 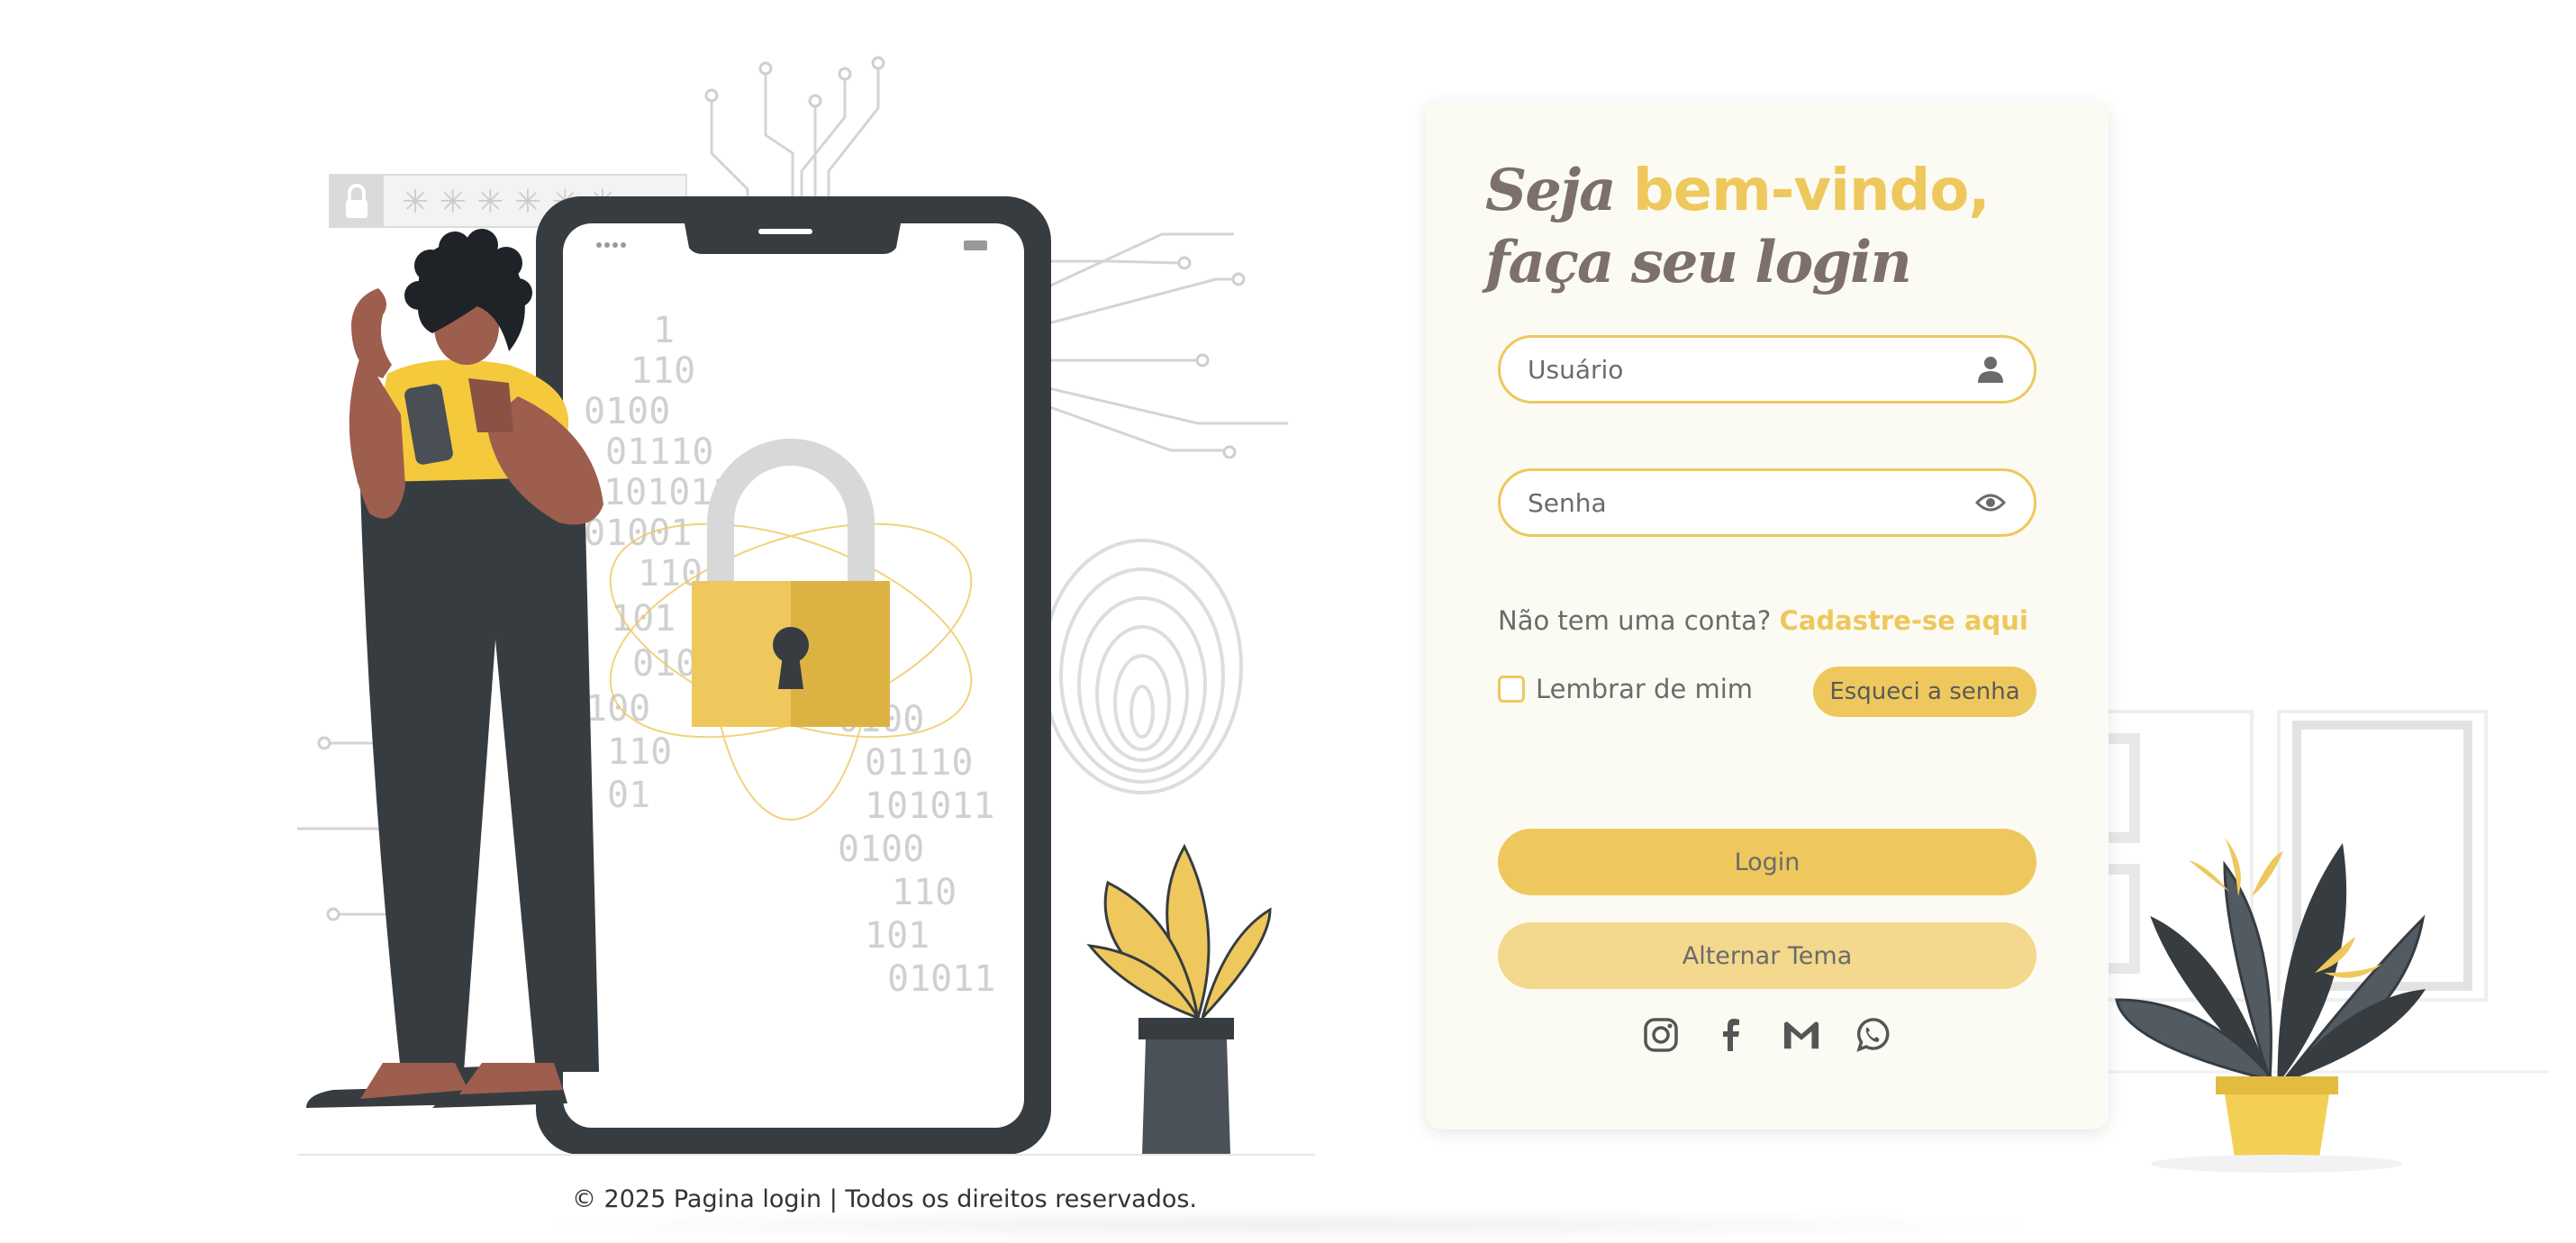 What do you see at coordinates (664, 330) in the screenshot?
I see `svg-text: 1` at bounding box center [664, 330].